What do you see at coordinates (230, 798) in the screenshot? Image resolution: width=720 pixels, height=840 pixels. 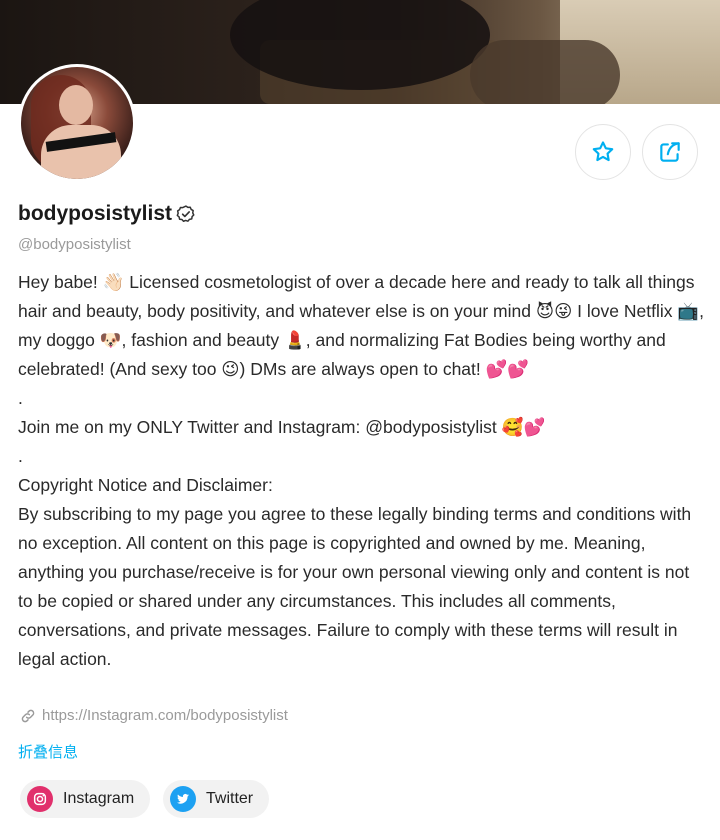 I see `twitter-label: Twitter` at bounding box center [230, 798].